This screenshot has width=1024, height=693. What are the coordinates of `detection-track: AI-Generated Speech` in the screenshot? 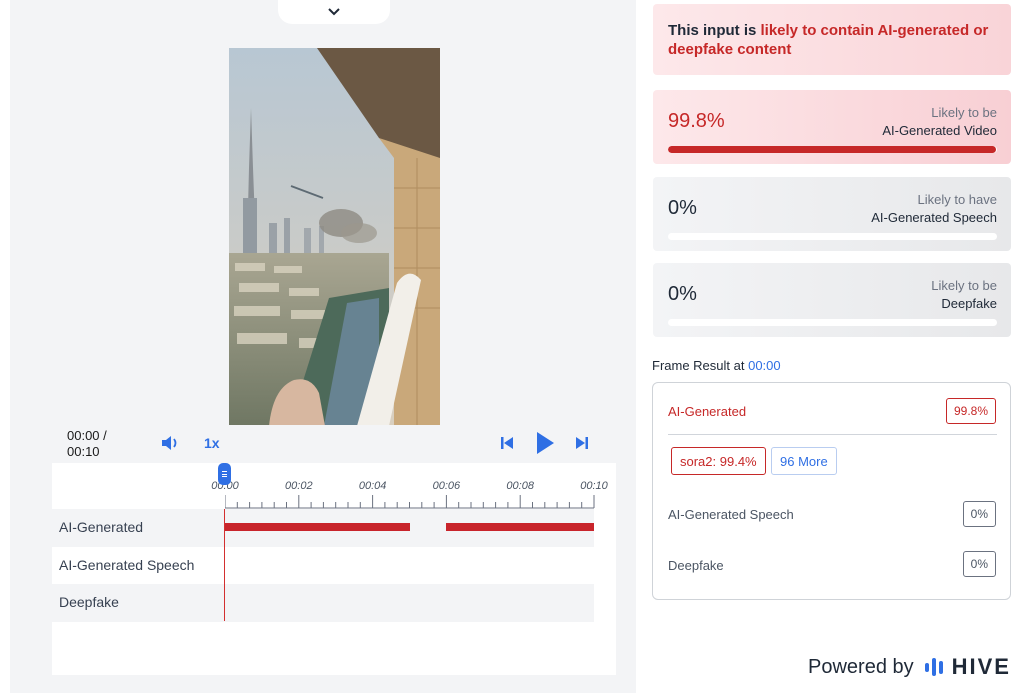 It's located at (323, 566).